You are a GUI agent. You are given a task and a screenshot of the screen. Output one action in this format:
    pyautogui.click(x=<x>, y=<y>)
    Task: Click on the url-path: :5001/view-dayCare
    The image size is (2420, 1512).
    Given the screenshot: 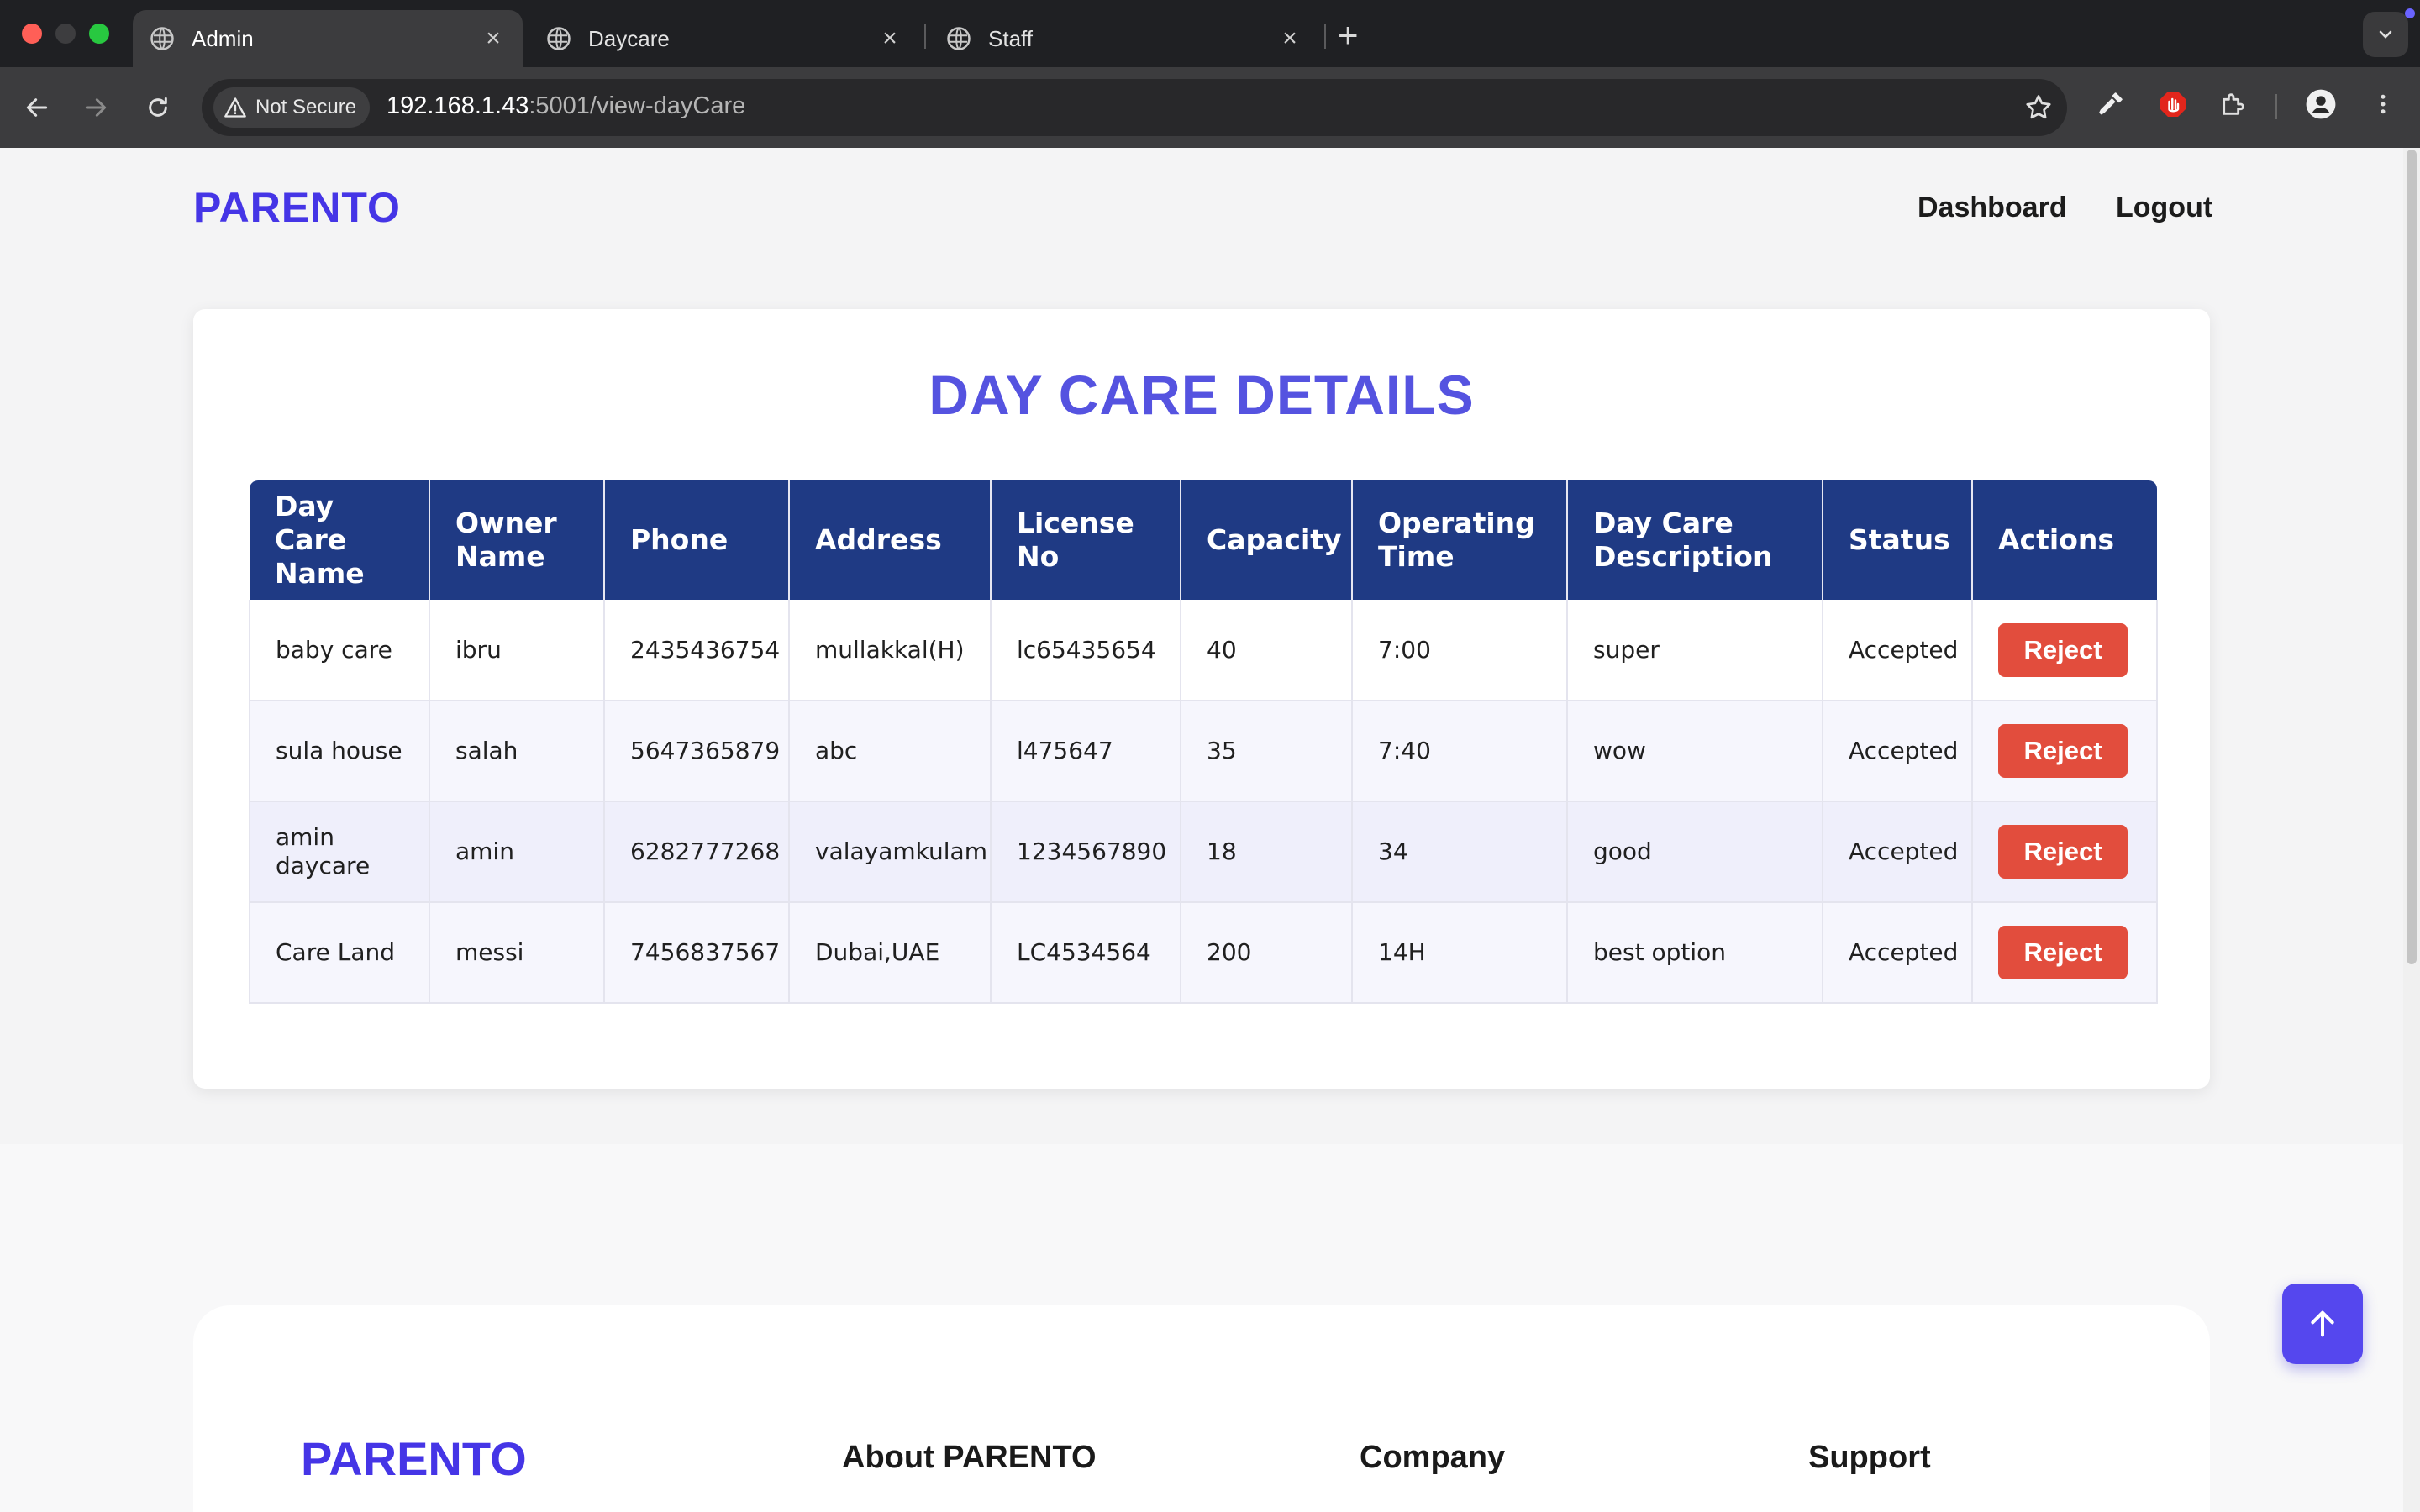 What is the action you would take?
    pyautogui.click(x=637, y=105)
    